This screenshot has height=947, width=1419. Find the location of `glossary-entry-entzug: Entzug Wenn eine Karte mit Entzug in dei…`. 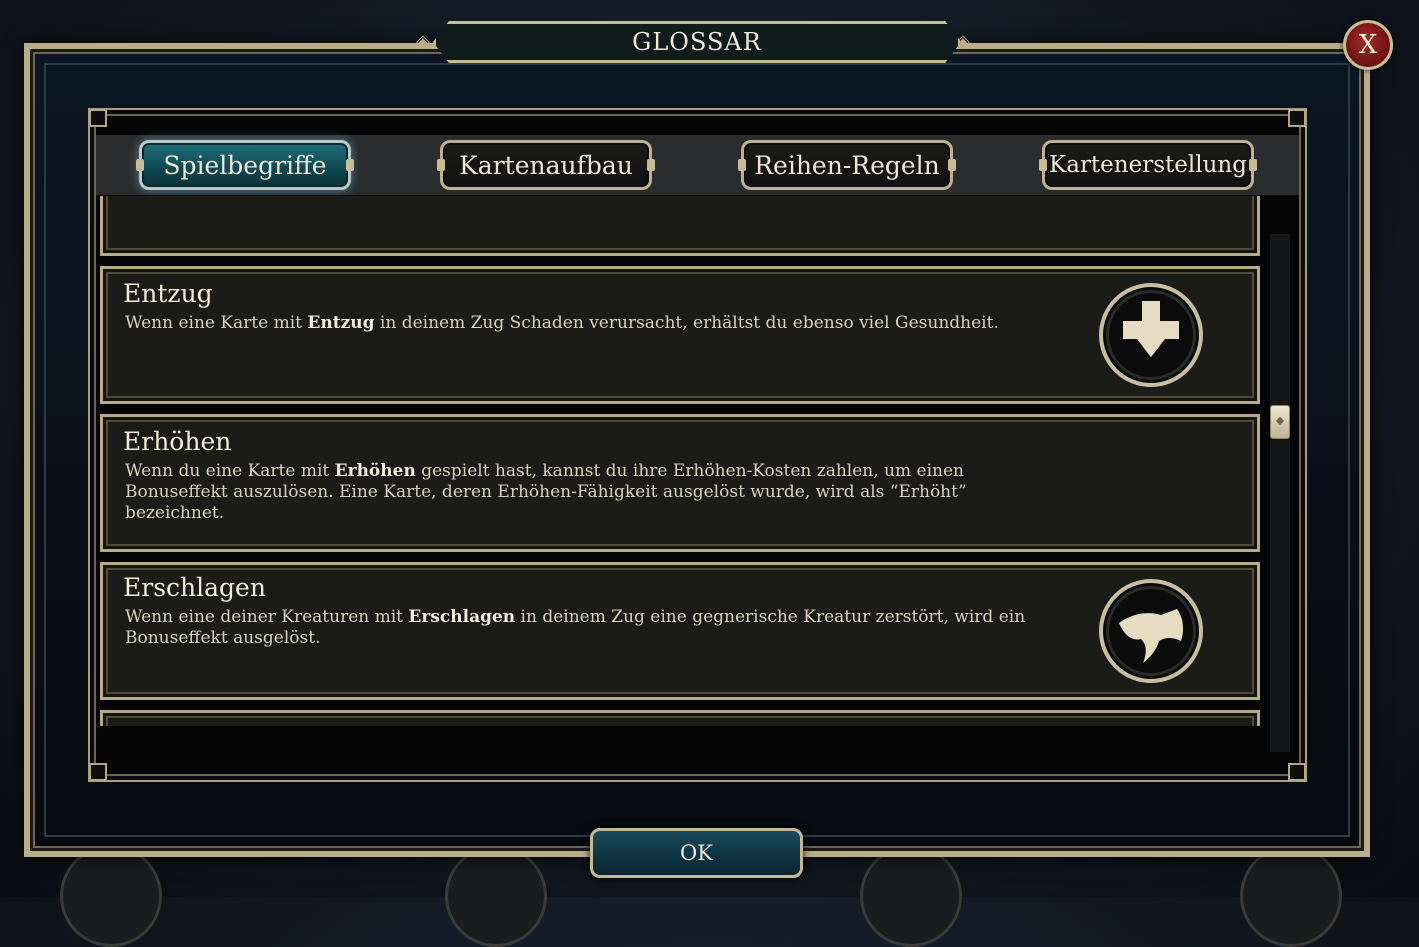

glossary-entry-entzug: Entzug Wenn eine Karte mit Entzug in dei… is located at coordinates (680, 335).